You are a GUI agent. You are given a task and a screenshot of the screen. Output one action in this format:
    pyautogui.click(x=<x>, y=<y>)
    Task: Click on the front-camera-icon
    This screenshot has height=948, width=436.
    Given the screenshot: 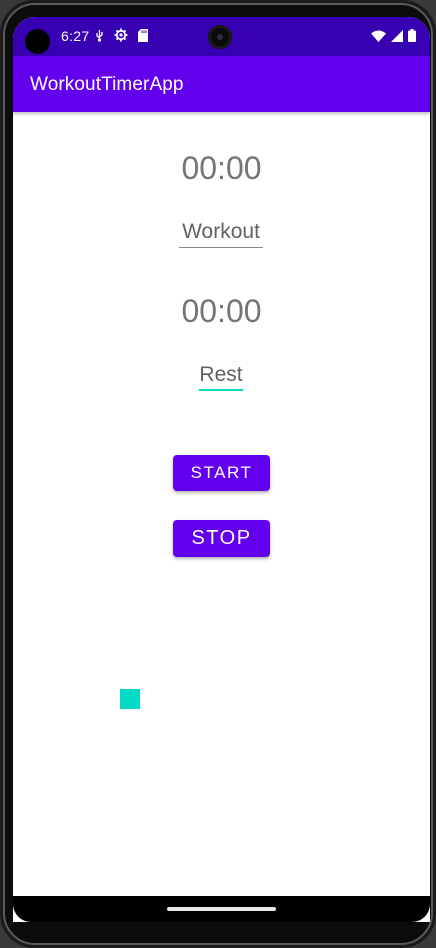 What is the action you would take?
    pyautogui.click(x=37, y=41)
    